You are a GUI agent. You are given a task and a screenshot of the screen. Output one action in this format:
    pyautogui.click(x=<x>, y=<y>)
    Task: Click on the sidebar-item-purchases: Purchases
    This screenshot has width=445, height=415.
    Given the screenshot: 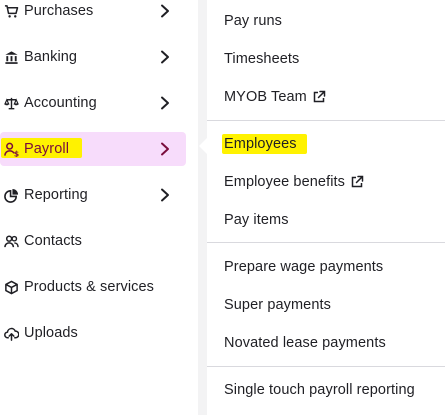 What is the action you would take?
    pyautogui.click(x=93, y=14)
    